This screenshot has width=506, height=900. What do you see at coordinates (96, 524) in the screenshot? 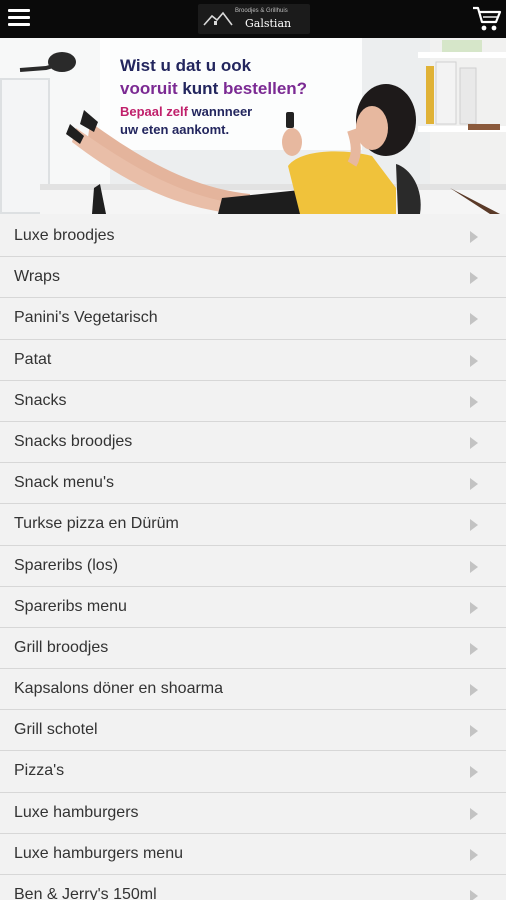
I see `category-label: Turkse pizza en Dürüm` at bounding box center [96, 524].